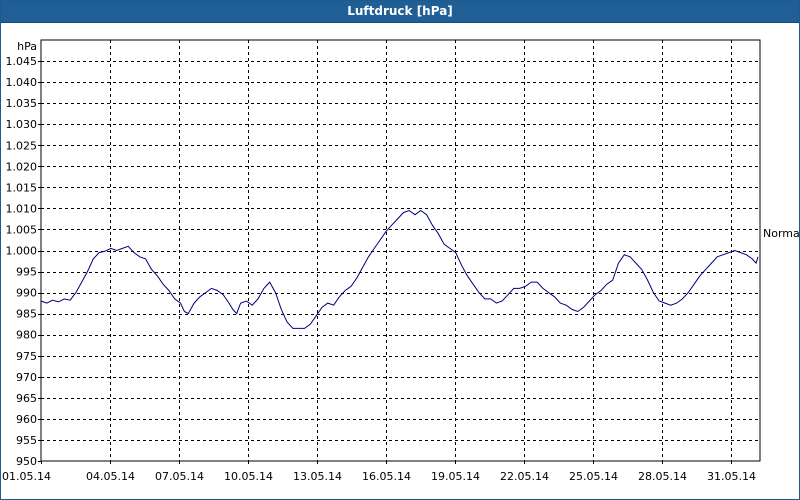 Image resolution: width=800 pixels, height=500 pixels. What do you see at coordinates (26, 440) in the screenshot?
I see `y-tick-label: 955` at bounding box center [26, 440].